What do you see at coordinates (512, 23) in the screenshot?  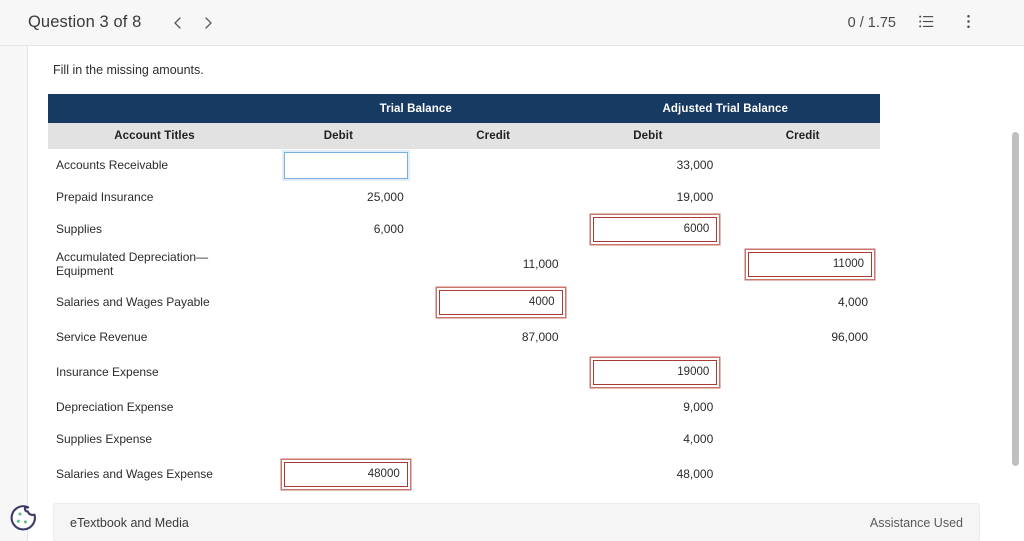 I see `top-bar: Question 3 of 8 0 / 1.75` at bounding box center [512, 23].